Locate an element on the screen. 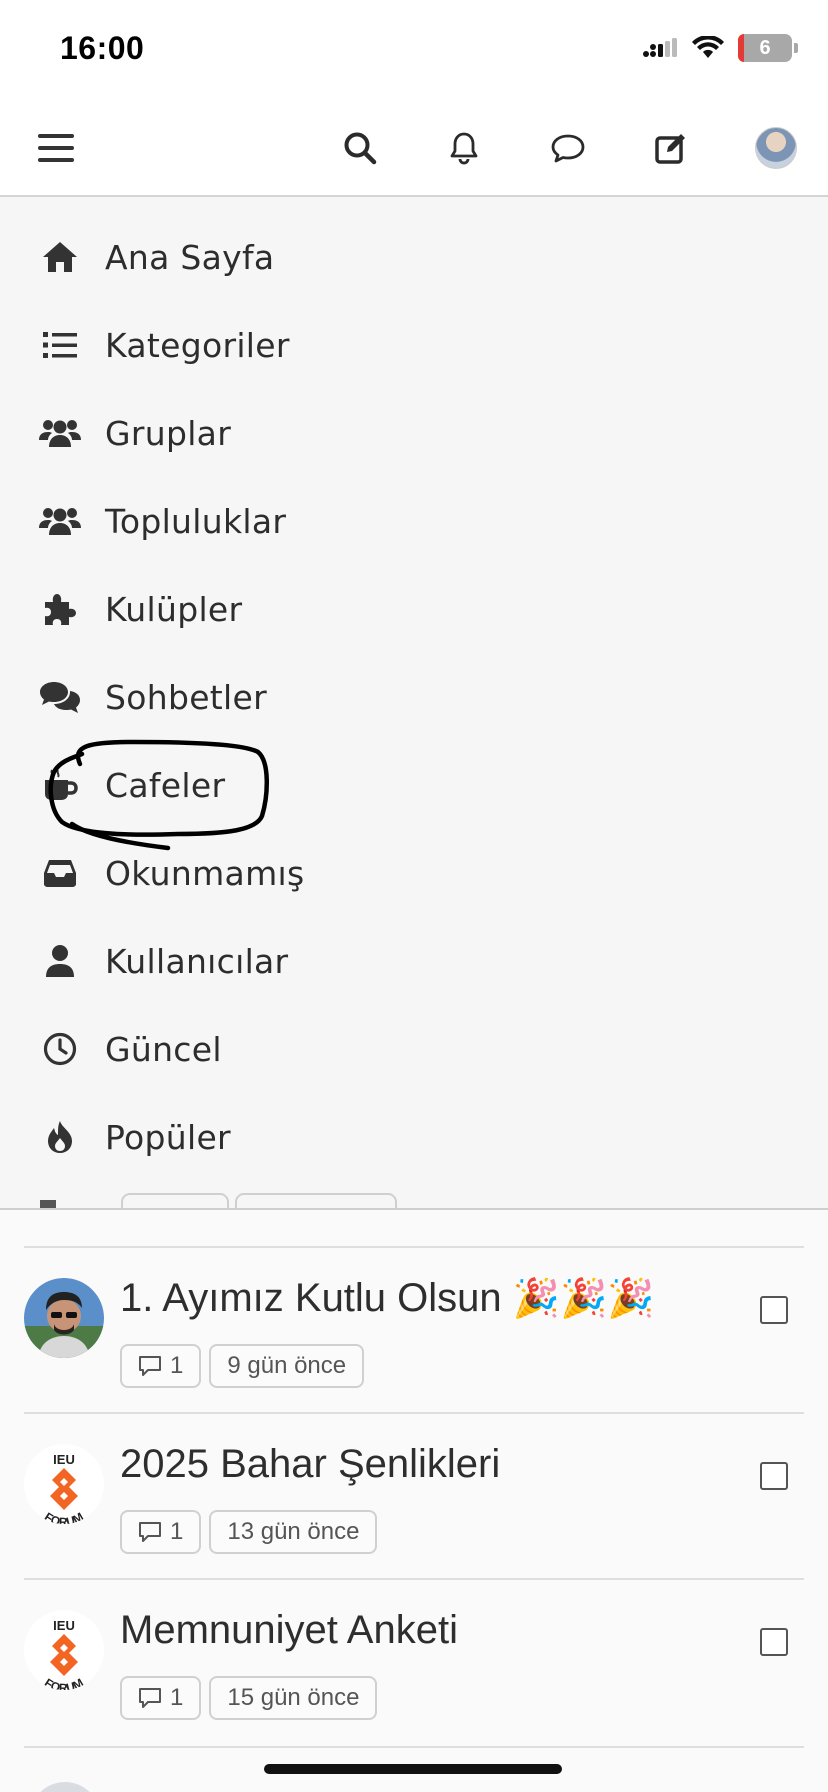 This screenshot has height=1792, width=828. menu-overflow-peek is located at coordinates (218, 1200).